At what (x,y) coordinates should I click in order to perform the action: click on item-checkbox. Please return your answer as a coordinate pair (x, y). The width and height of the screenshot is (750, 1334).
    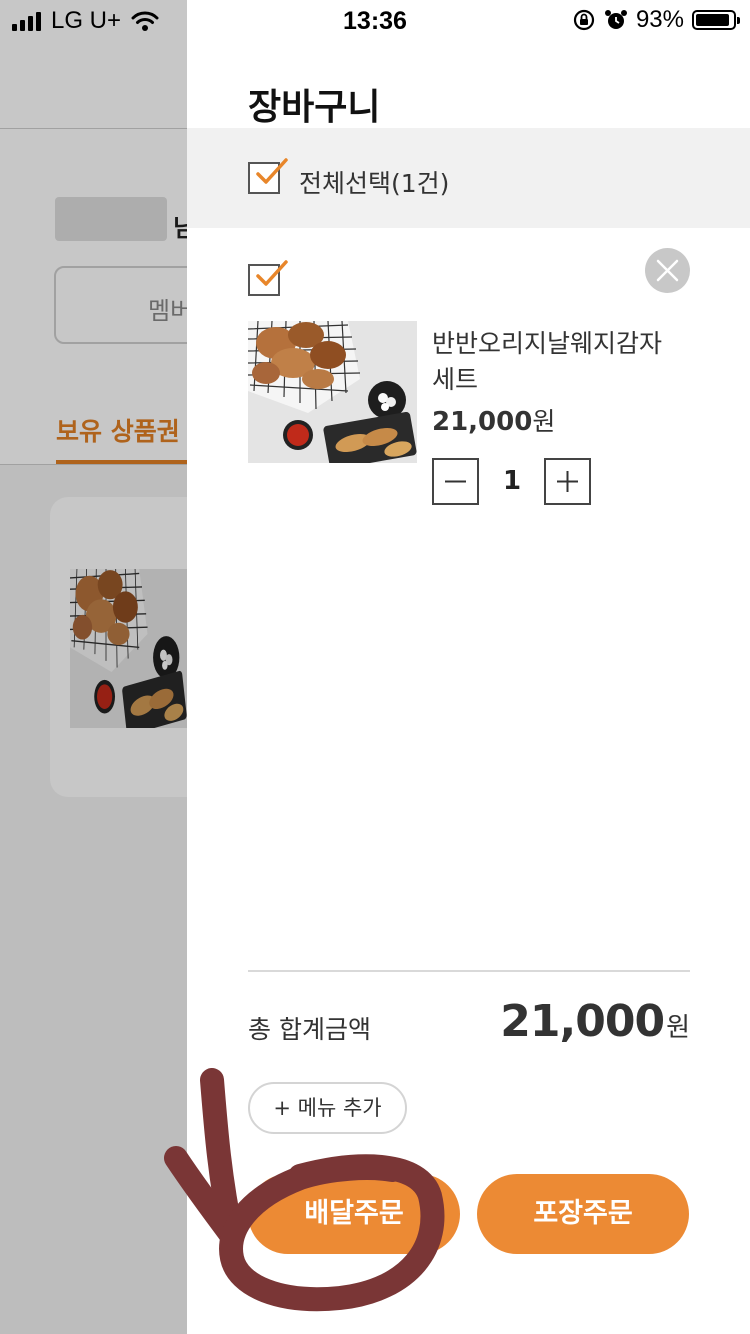
    Looking at the image, I should click on (268, 278).